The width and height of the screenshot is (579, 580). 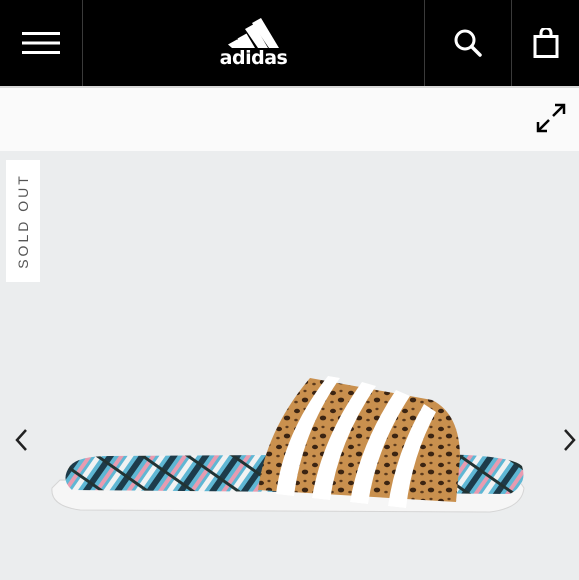 I want to click on top-navigation-bar: adidas, so click(x=289, y=43).